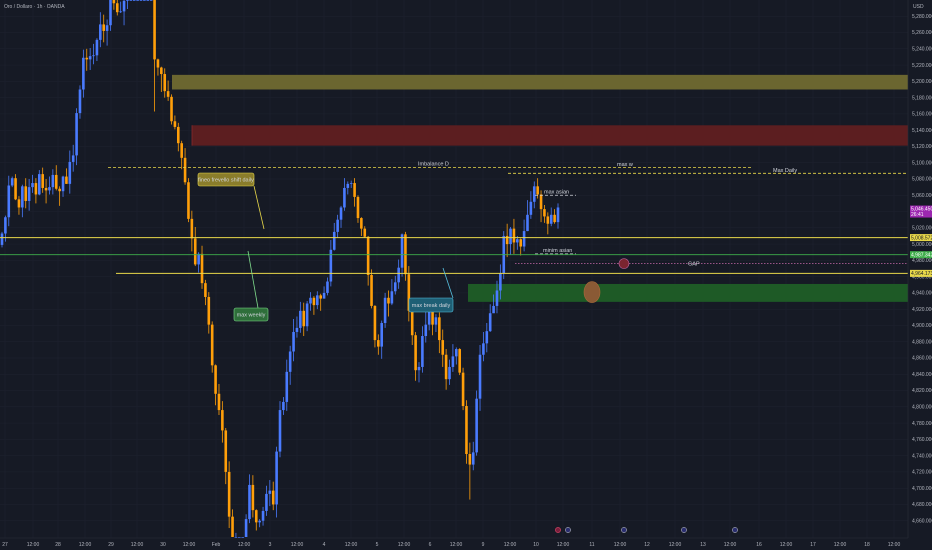 The image size is (932, 550). What do you see at coordinates (921, 254) in the screenshot?
I see `green-tag: 4,987.342` at bounding box center [921, 254].